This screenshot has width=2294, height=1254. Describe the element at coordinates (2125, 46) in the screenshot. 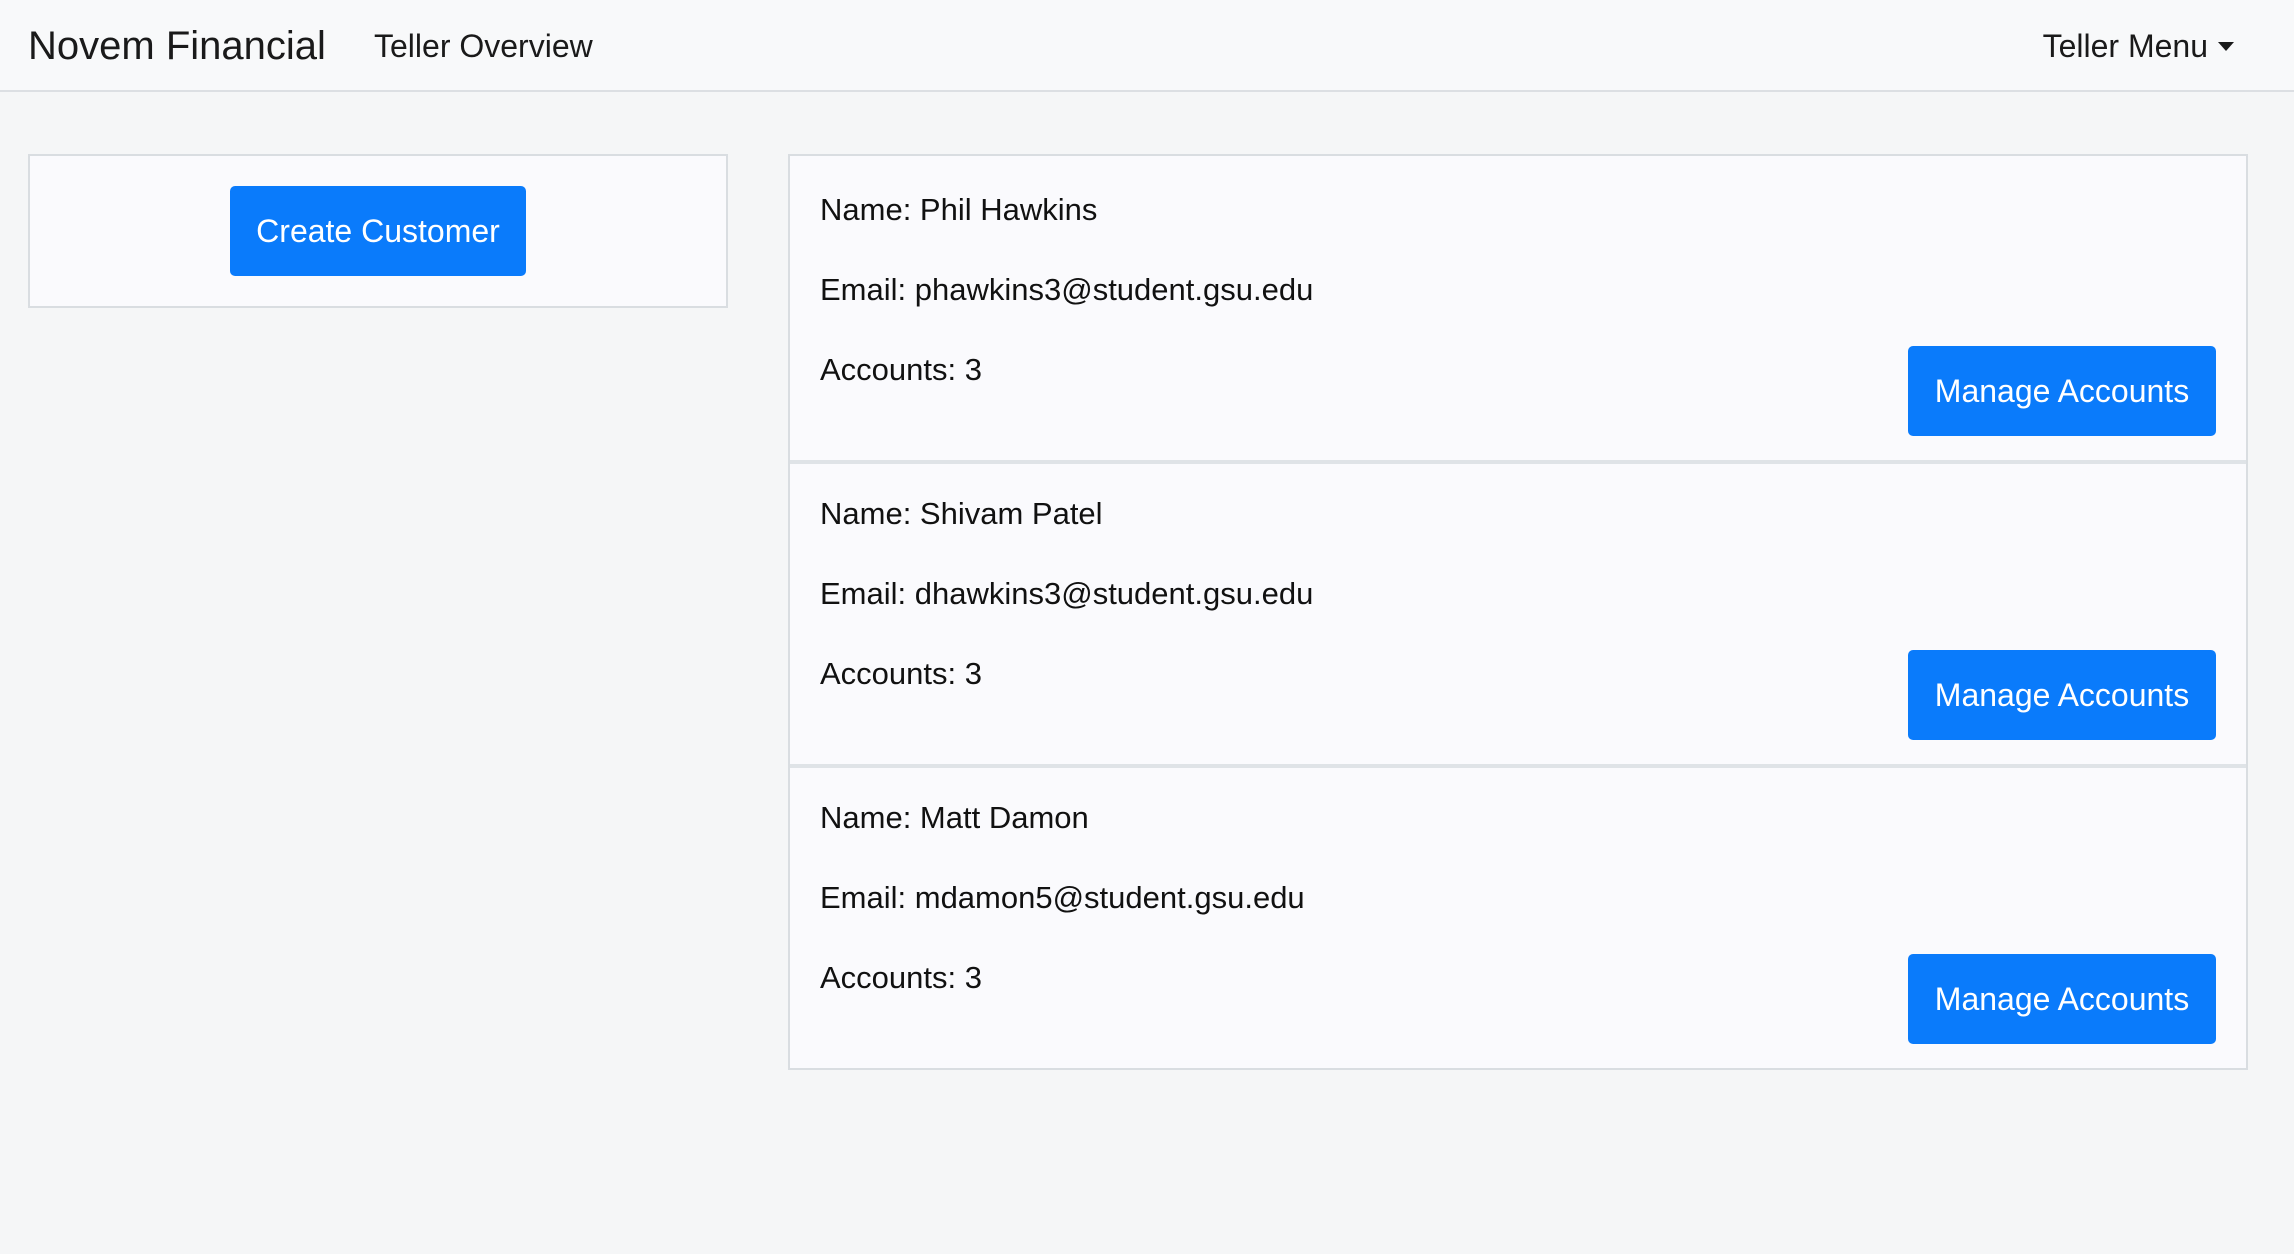

I see `teller-menu-label: Teller Menu` at that location.